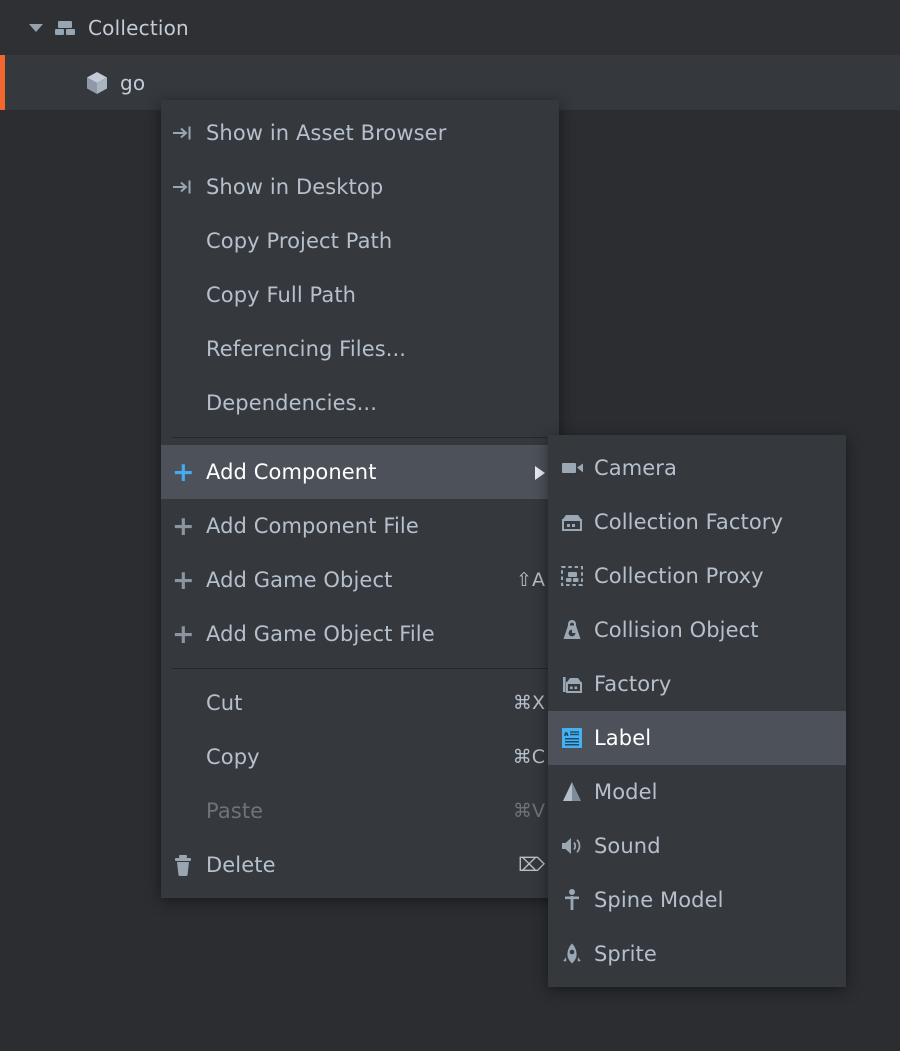  I want to click on menu-item-shortcut: ⌘V, so click(529, 811).